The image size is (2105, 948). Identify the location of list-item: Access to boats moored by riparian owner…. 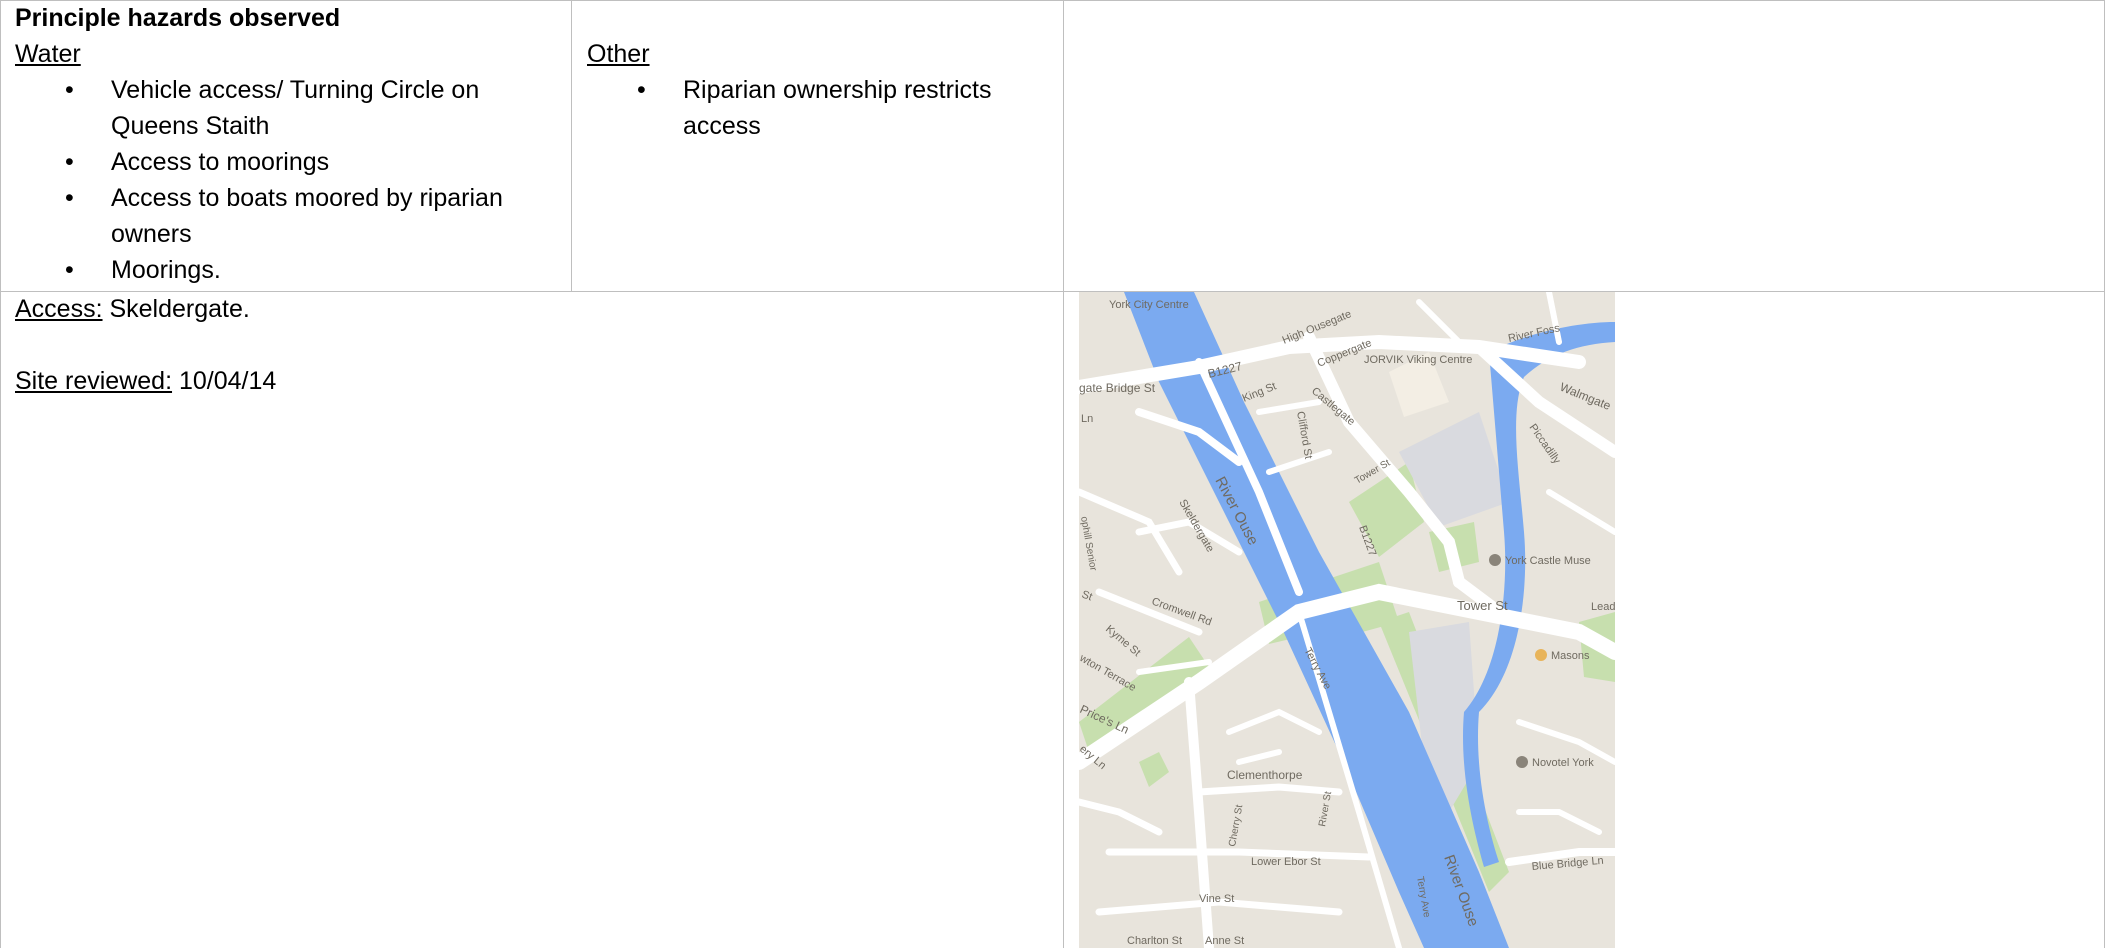
(290, 216).